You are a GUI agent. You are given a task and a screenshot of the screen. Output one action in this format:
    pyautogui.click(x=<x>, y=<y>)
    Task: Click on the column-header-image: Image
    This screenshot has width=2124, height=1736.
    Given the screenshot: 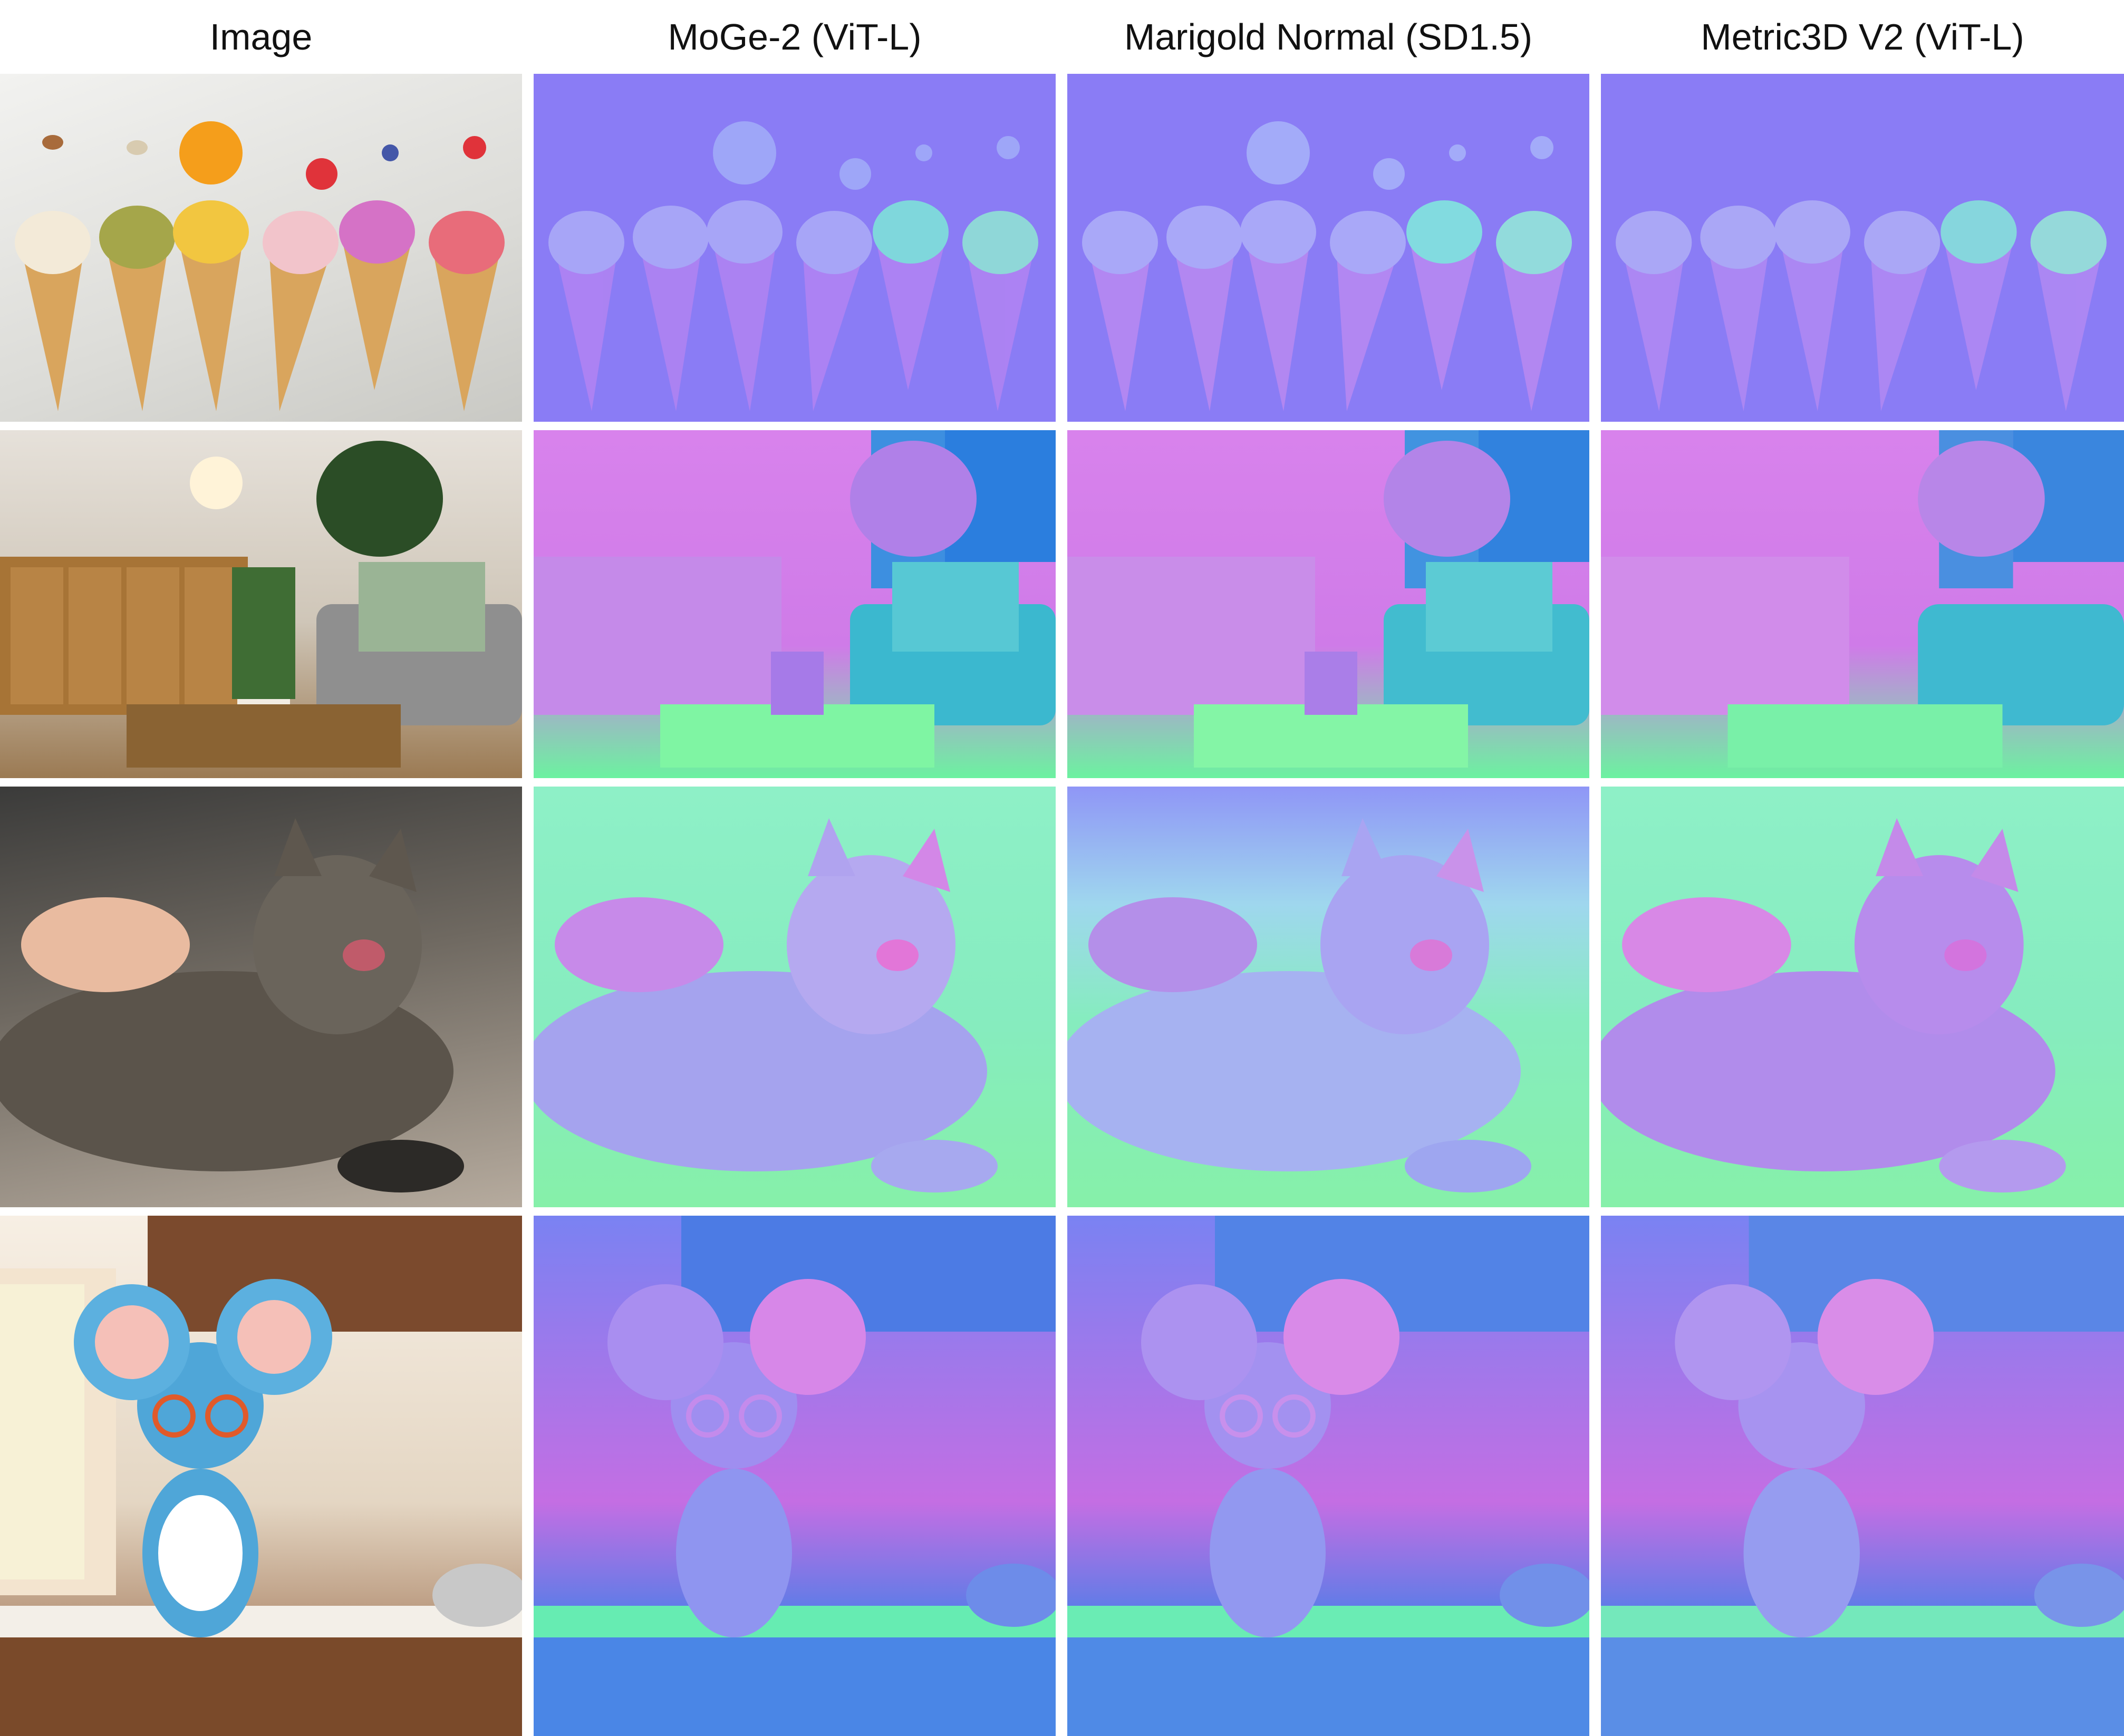 What is the action you would take?
    pyautogui.click(x=261, y=36)
    